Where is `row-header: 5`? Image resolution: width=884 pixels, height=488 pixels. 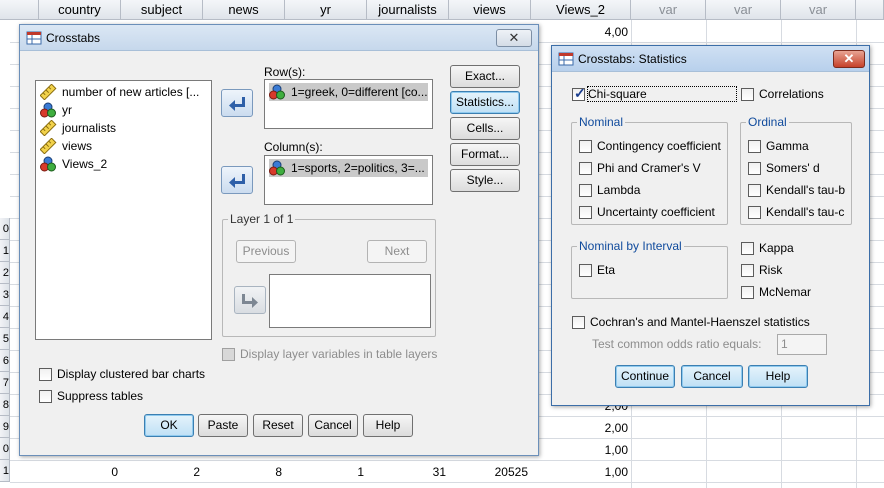 row-header: 5 is located at coordinates (5, 339).